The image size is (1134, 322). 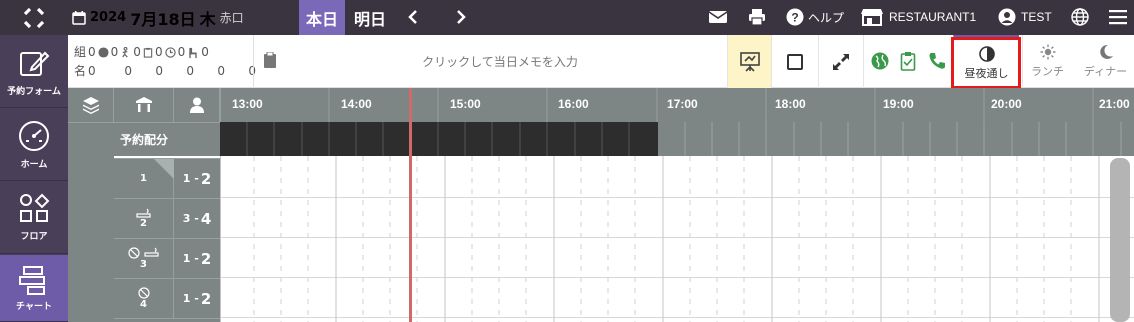 I want to click on next-day-button, so click(x=461, y=17).